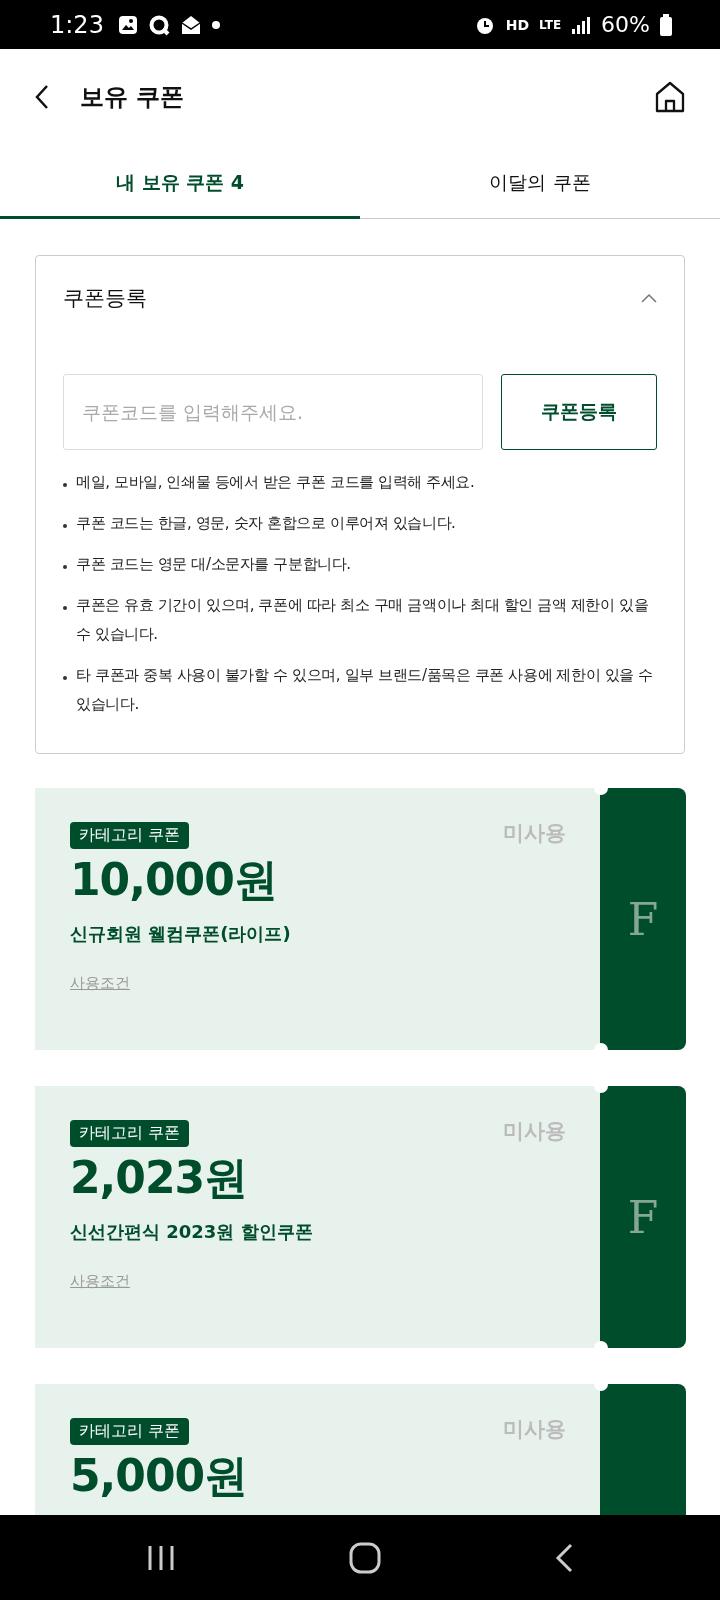 This screenshot has width=720, height=1600. I want to click on coupon-amount: 10,000원, so click(173, 880).